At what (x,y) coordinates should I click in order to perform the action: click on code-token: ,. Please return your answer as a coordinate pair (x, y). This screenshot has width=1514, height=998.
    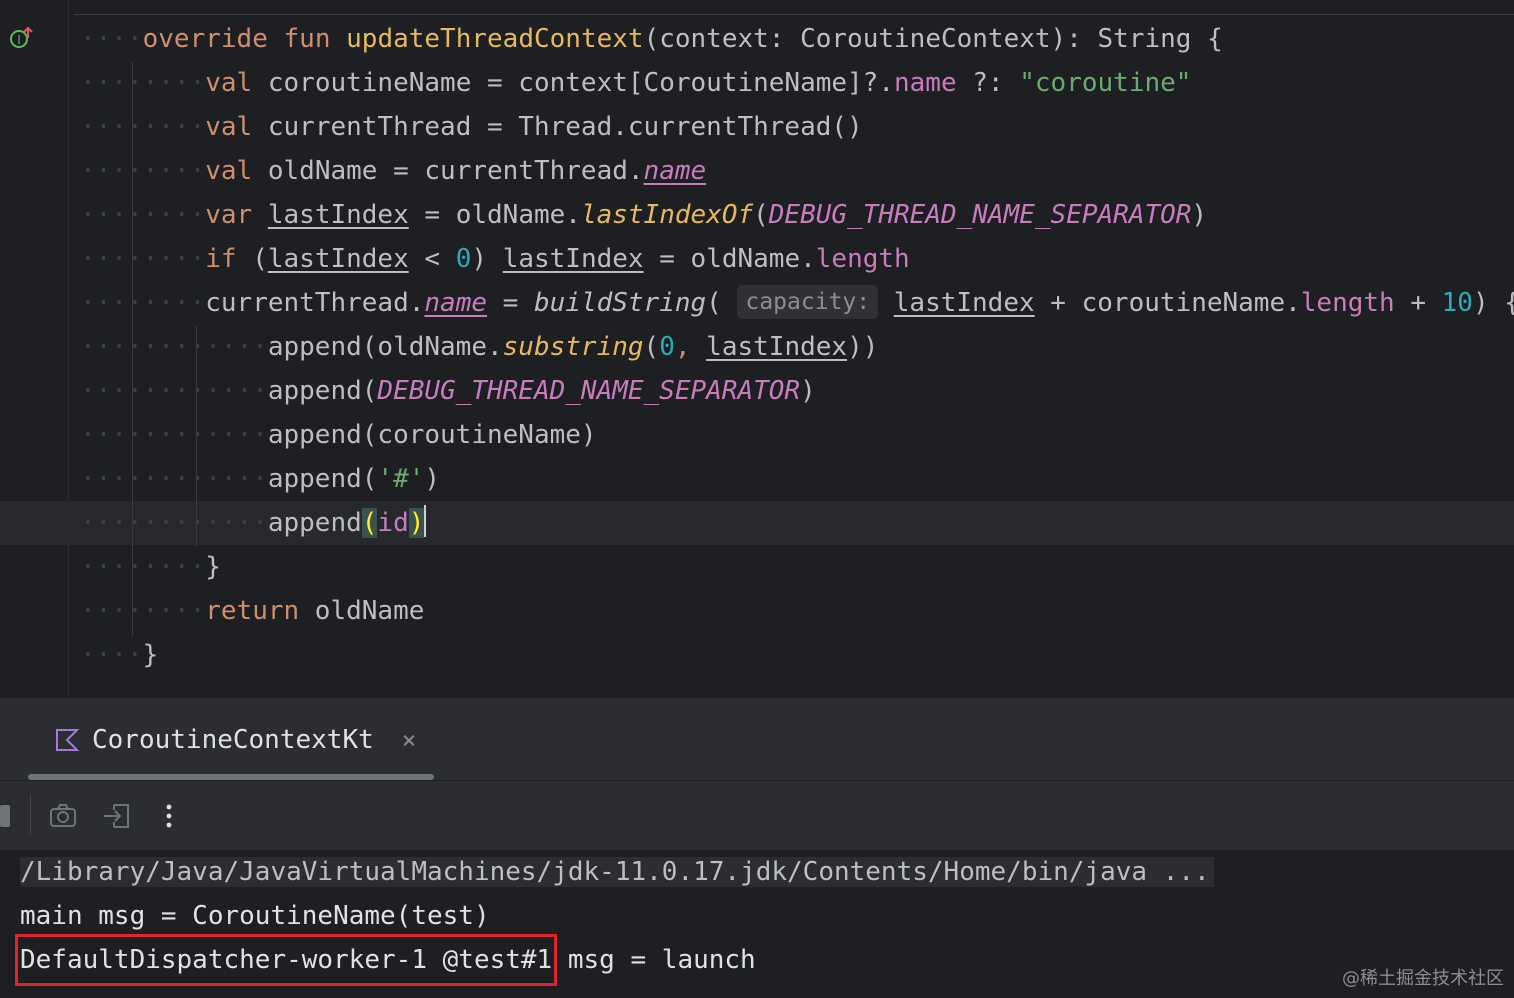
    Looking at the image, I should click on (690, 347).